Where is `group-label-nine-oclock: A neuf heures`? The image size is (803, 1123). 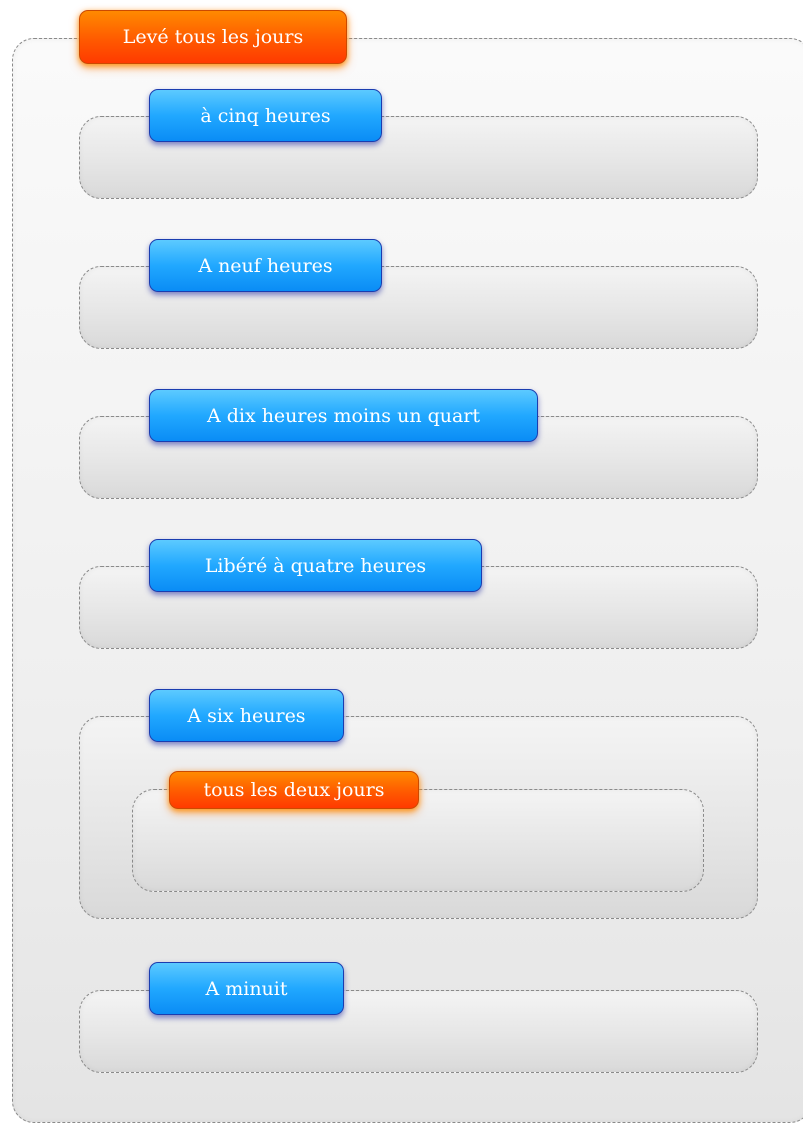
group-label-nine-oclock: A neuf heures is located at coordinates (265, 265).